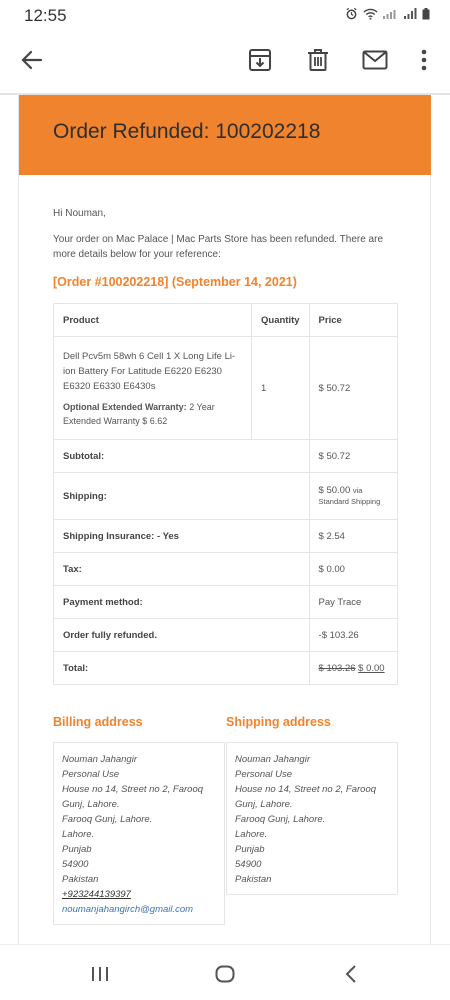  I want to click on billing-city: Lahore., so click(78, 834).